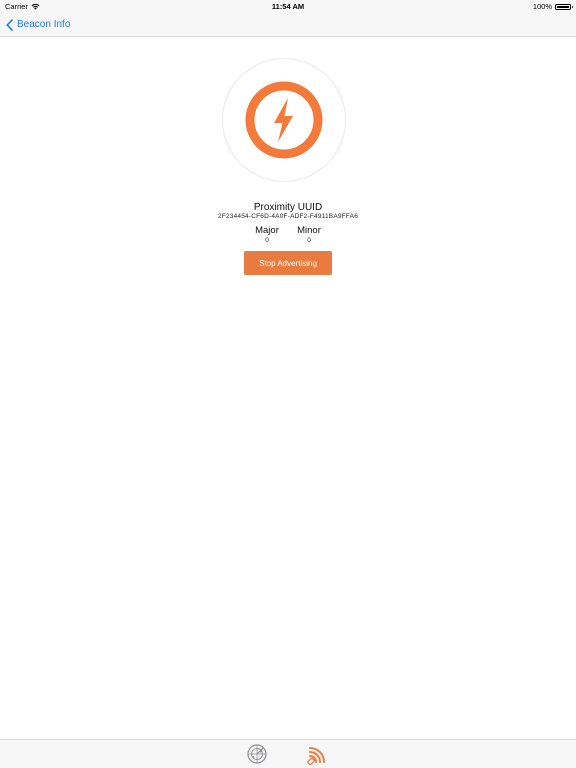  Describe the element at coordinates (309, 230) in the screenshot. I see `minor-label: Minor` at that location.